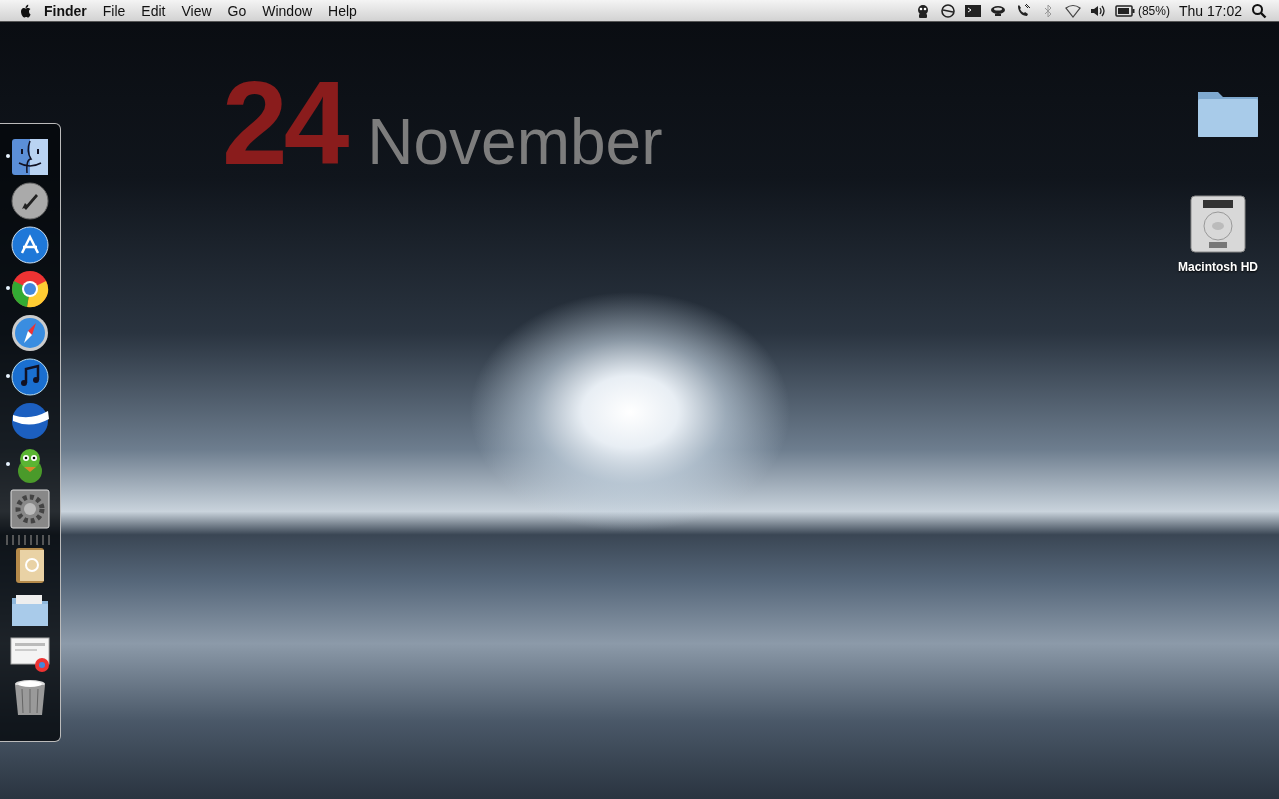 The image size is (1279, 799). Describe the element at coordinates (30, 333) in the screenshot. I see `compass-icon` at that location.